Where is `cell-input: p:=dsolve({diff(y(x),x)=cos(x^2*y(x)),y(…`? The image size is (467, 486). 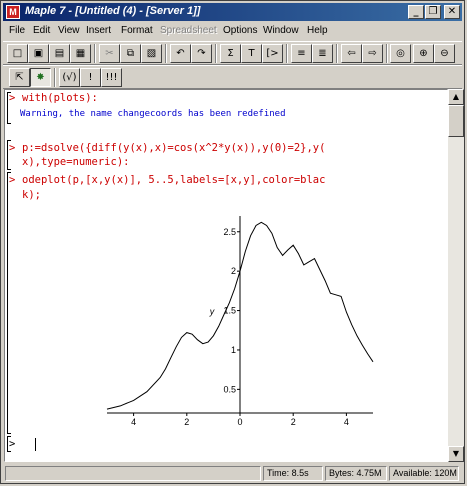 cell-input: p:=dsolve({diff(y(x),x)=cos(x^2*y(x)),y(… is located at coordinates (173, 148).